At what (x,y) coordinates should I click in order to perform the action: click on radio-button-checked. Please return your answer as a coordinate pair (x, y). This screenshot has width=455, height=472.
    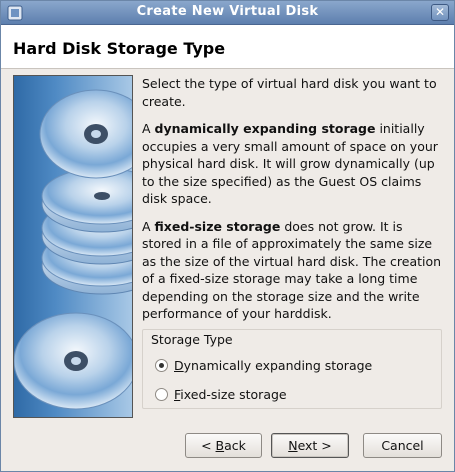
    Looking at the image, I should click on (161, 365).